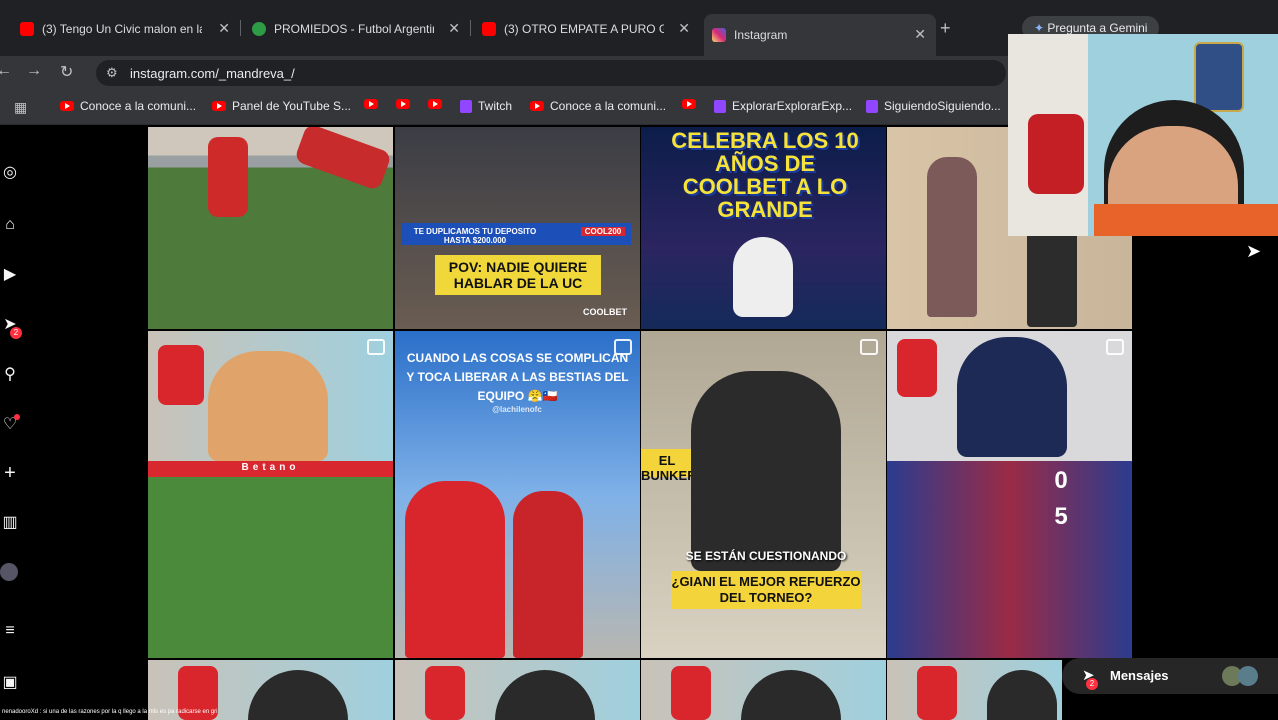 This screenshot has width=1278, height=720. I want to click on messages-label: Mensajes, so click(1139, 675).